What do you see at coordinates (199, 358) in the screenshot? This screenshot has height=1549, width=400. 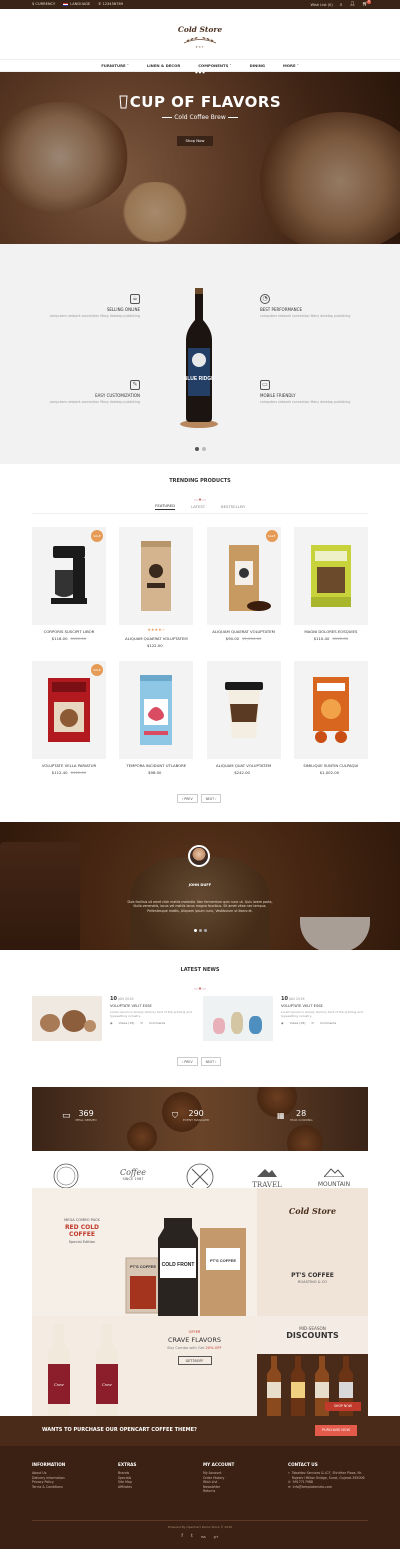 I see `beer-bottle-image: BLUE RIDGE` at bounding box center [199, 358].